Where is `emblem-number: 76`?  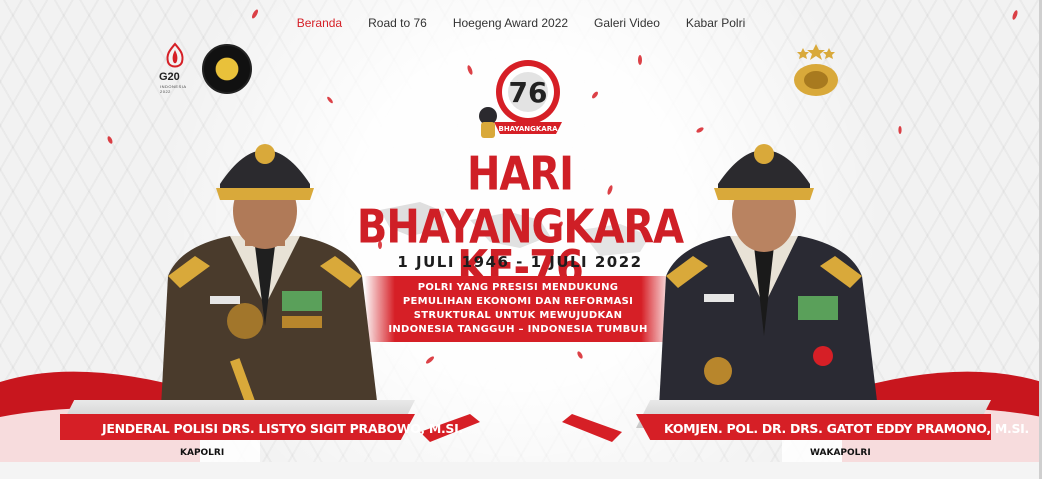
emblem-number: 76 is located at coordinates (528, 92).